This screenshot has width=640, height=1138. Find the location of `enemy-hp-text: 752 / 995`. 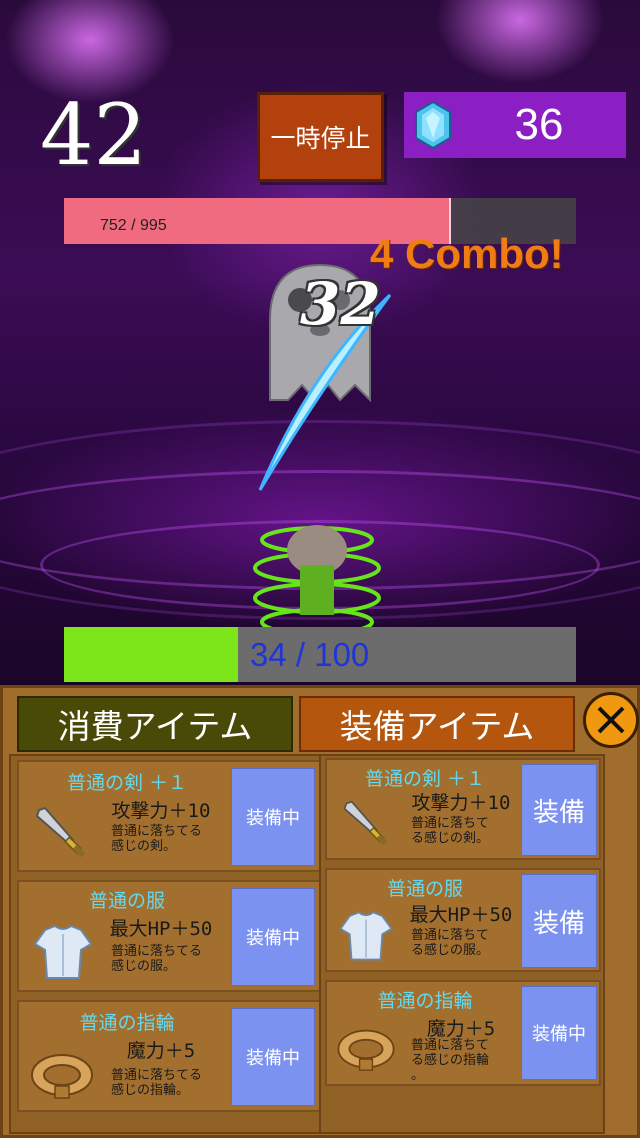

enemy-hp-text: 752 / 995 is located at coordinates (133, 225).